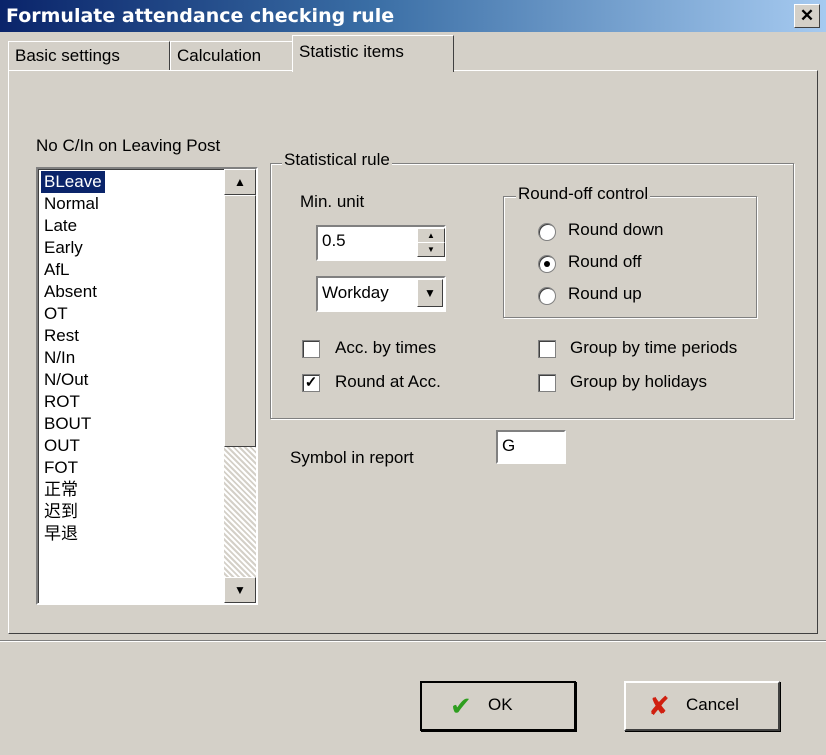 The height and width of the screenshot is (755, 826). I want to click on footer-divider, so click(413, 641).